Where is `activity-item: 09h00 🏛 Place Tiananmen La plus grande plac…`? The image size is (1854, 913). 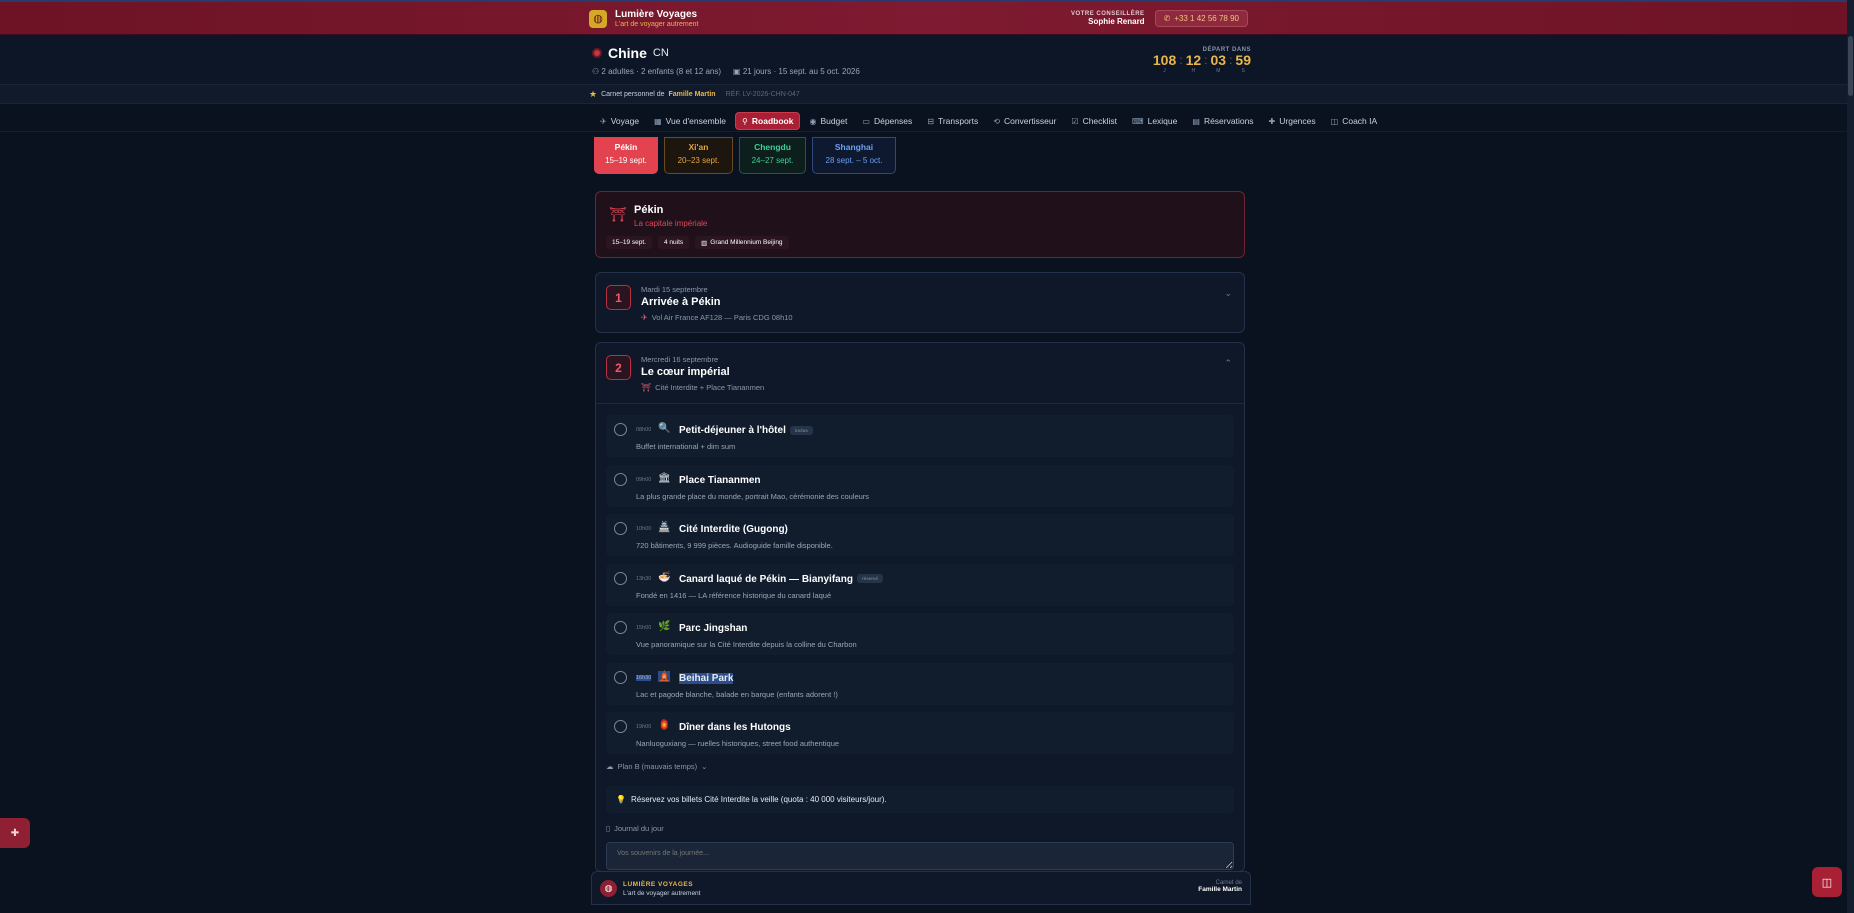
activity-item: 09h00 🏛 Place Tiananmen La plus grande plac… is located at coordinates (920, 485).